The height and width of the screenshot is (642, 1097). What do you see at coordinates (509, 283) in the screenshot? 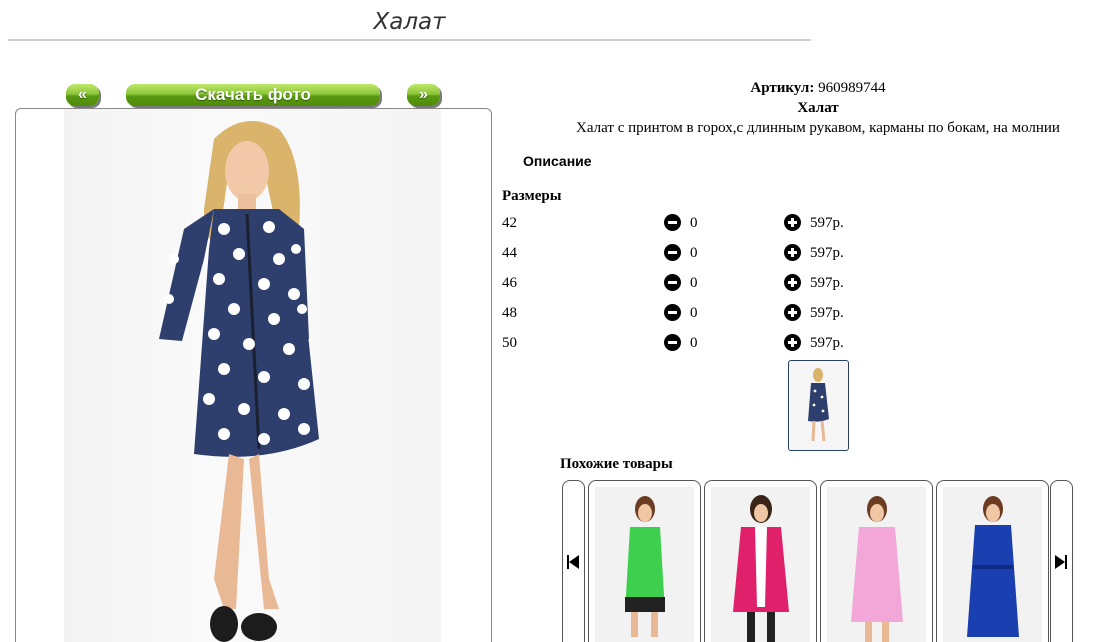
I see `size-label: 46` at bounding box center [509, 283].